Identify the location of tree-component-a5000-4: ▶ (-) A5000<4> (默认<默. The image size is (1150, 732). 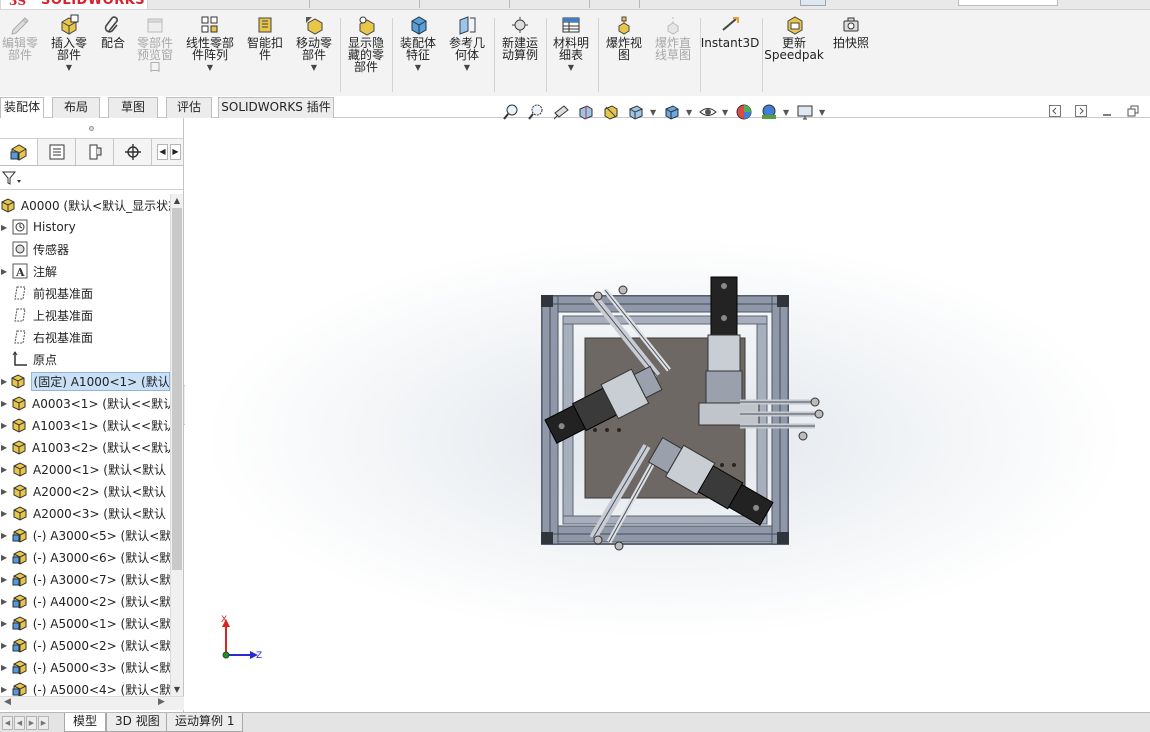
(85, 687).